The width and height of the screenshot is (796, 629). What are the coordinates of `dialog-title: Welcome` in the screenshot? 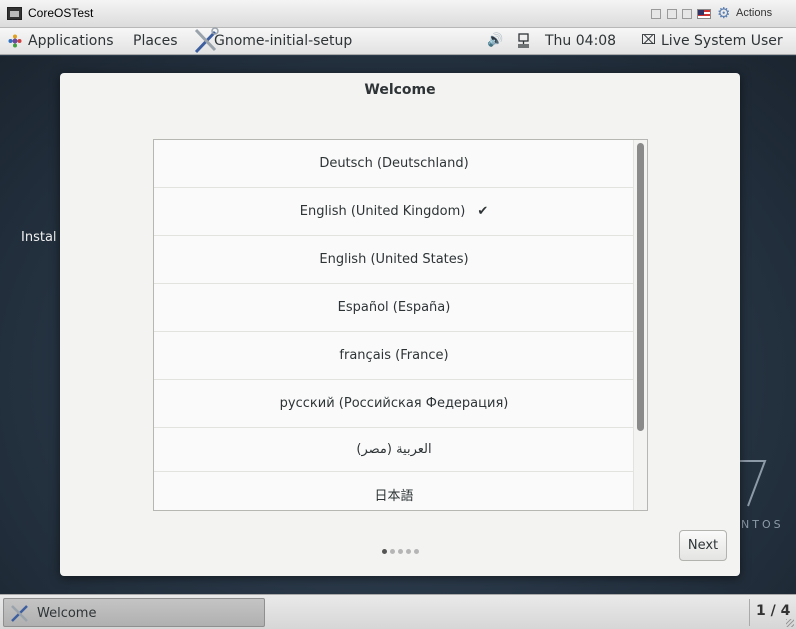 It's located at (400, 90).